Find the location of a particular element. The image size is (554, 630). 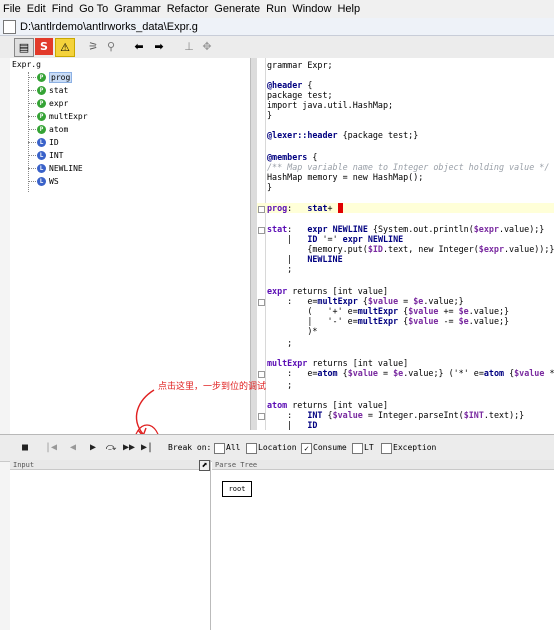

input-panel-header: Input is located at coordinates (110, 465).